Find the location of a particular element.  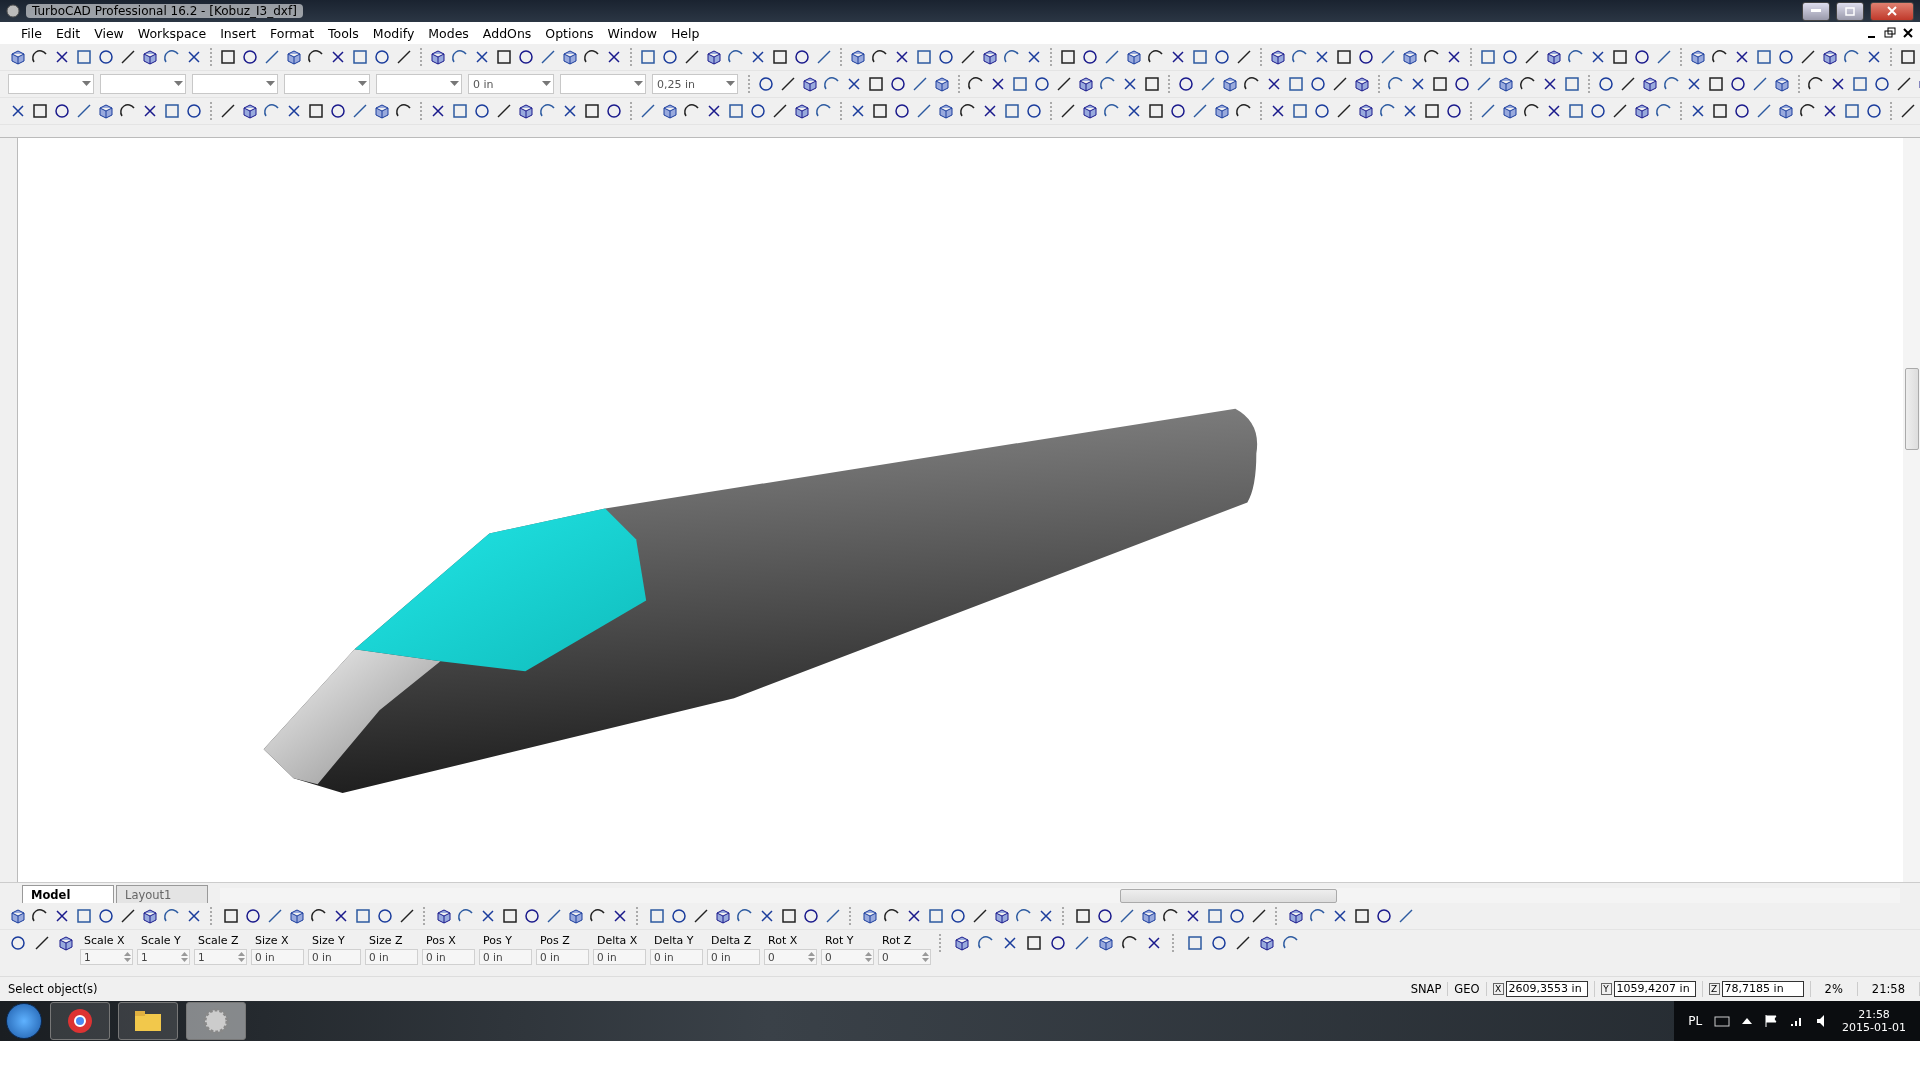

coordinate-field: 78,7185 in is located at coordinates (1762, 989).